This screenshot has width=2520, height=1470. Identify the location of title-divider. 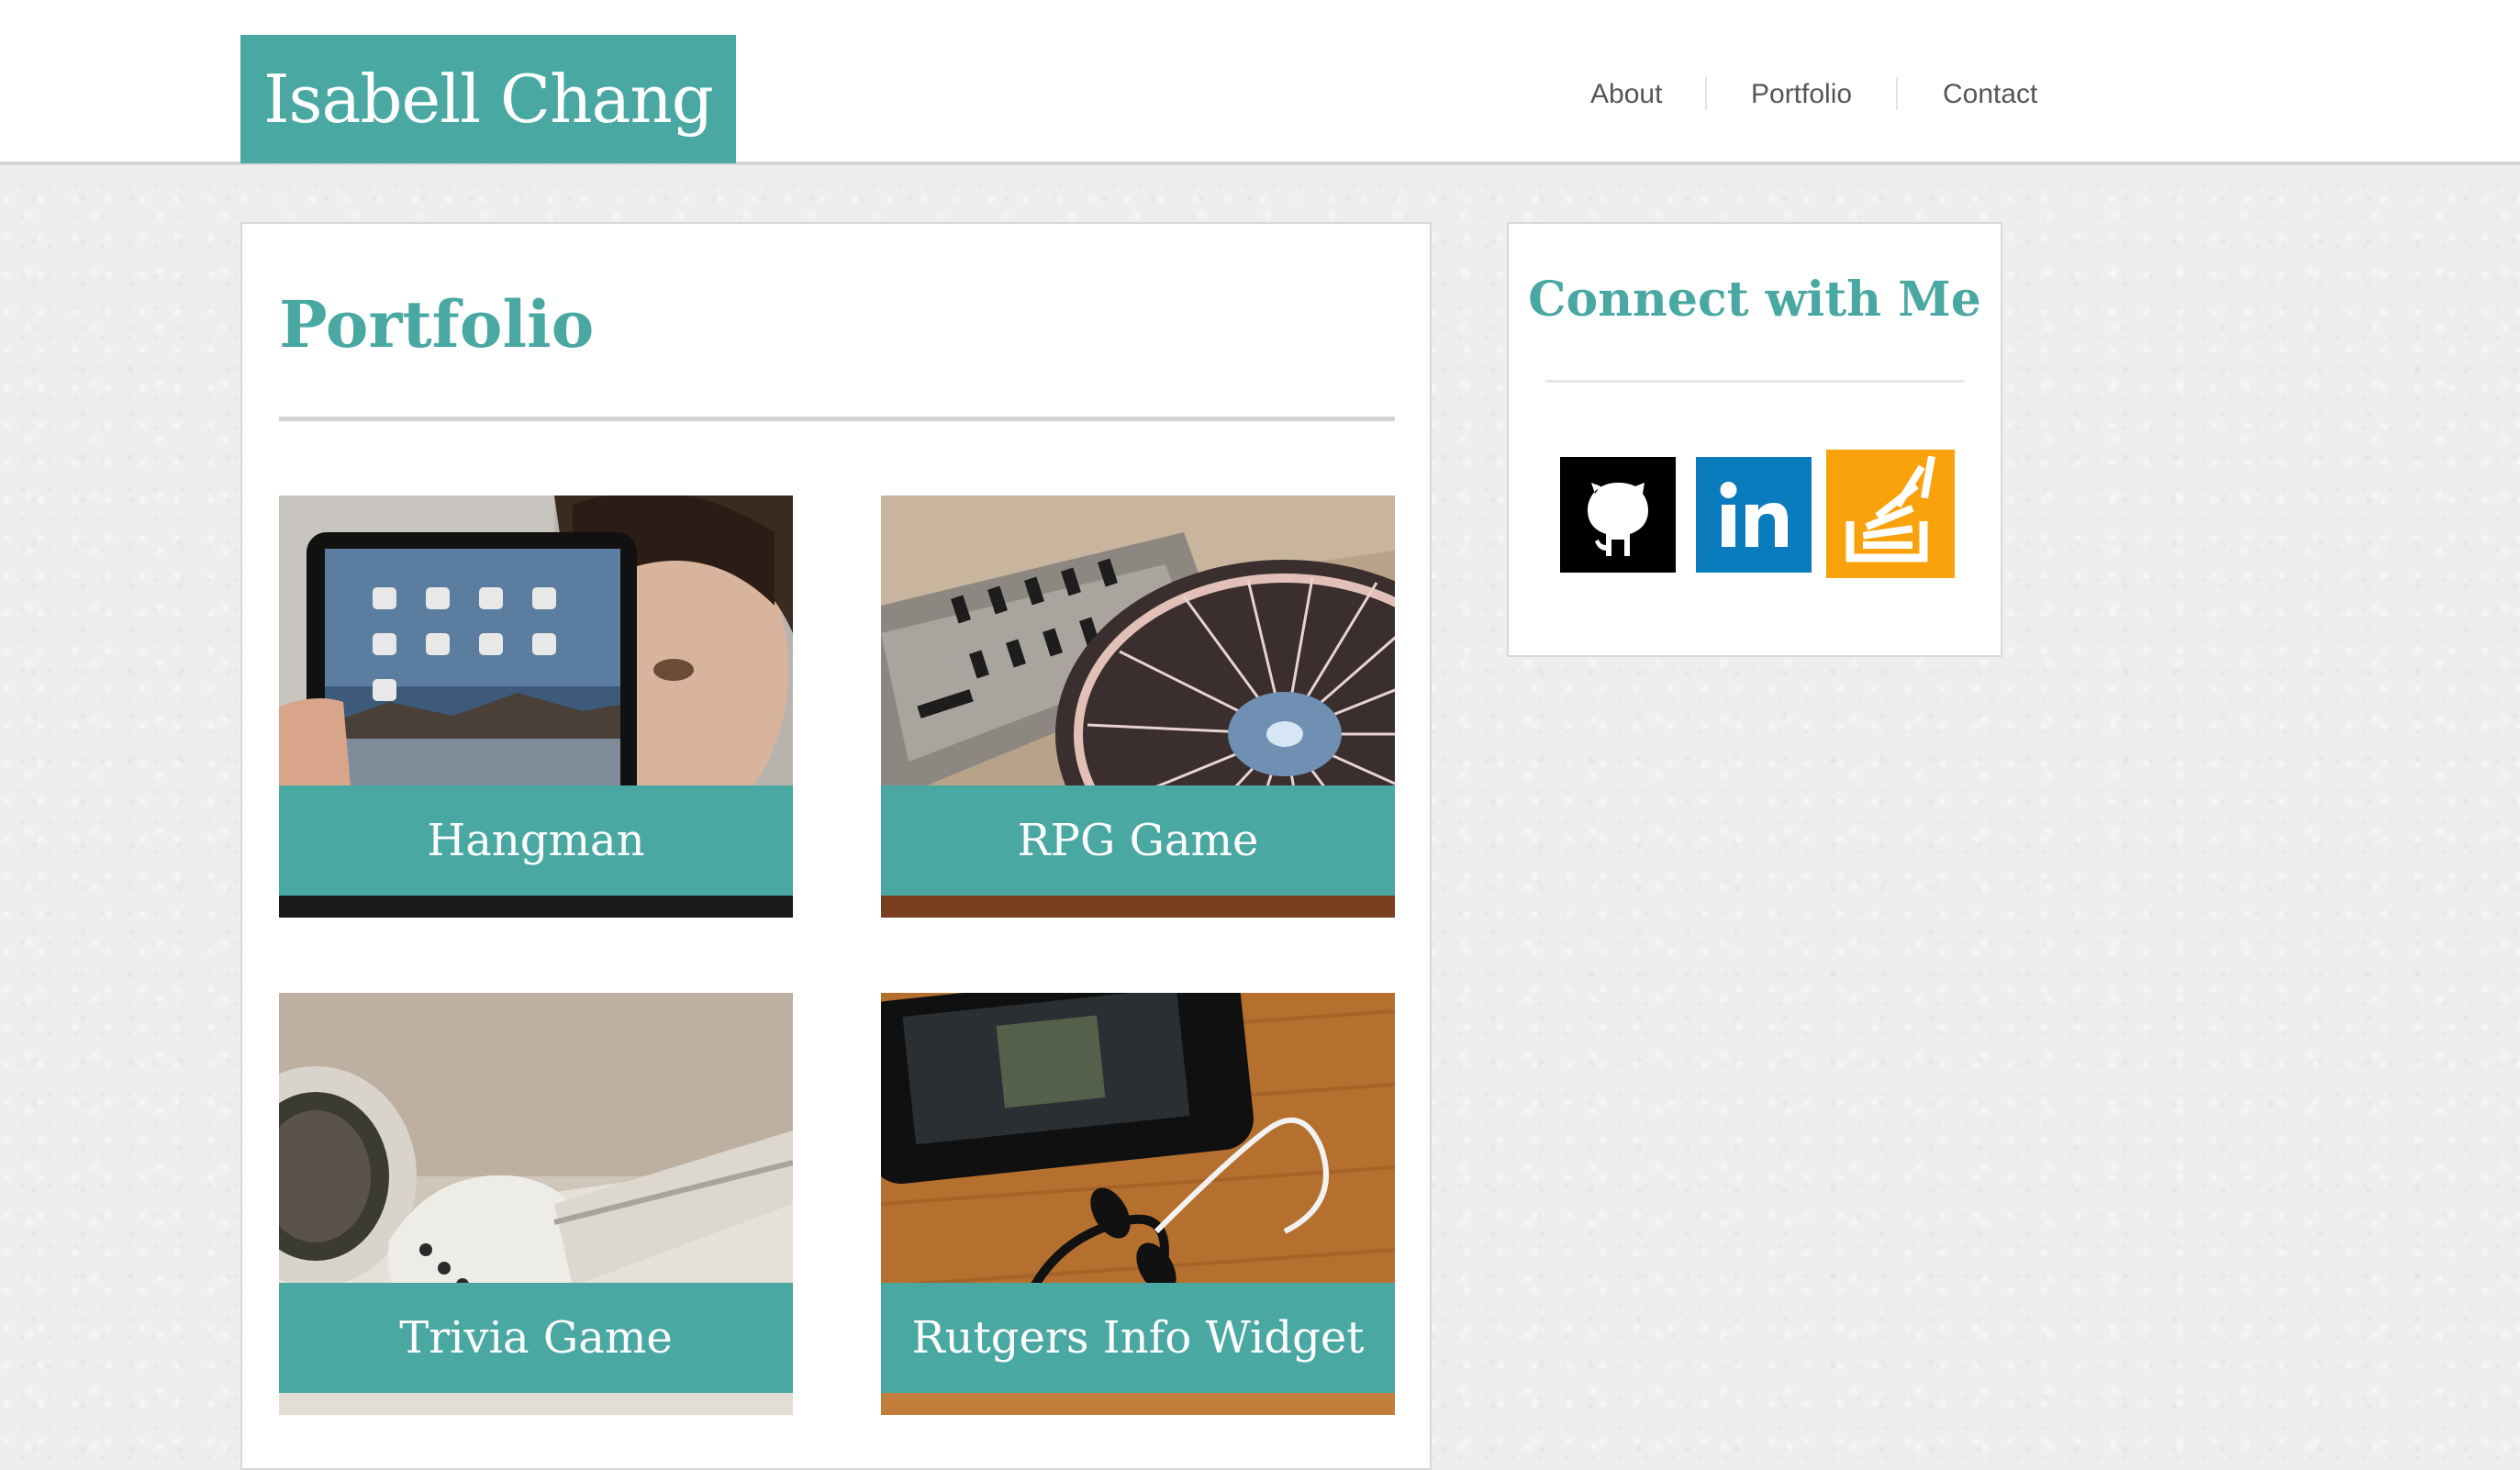
(837, 419).